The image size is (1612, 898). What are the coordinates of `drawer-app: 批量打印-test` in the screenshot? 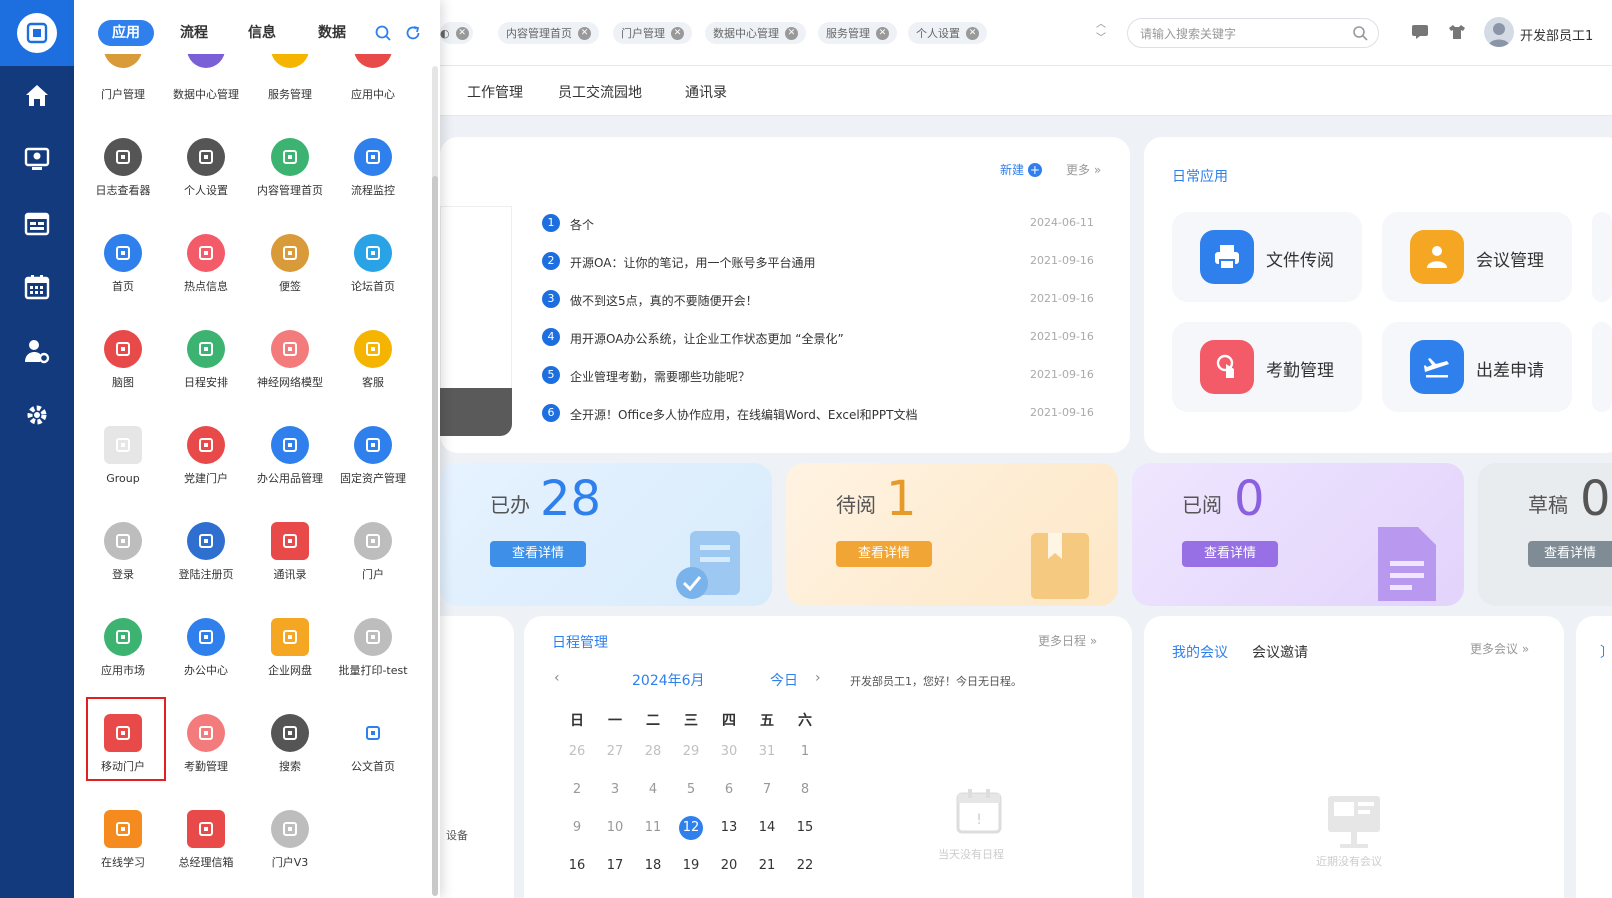 It's located at (373, 663).